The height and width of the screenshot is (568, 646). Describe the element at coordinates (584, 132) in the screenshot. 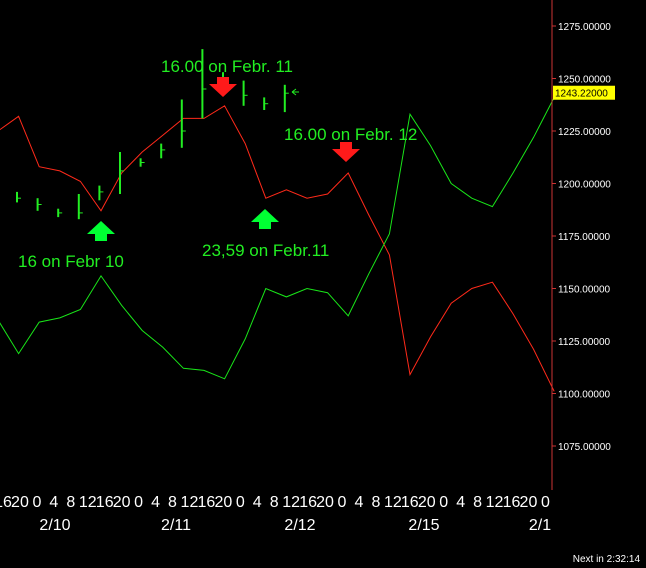

I see `price-tick-label: 1225.00000` at that location.